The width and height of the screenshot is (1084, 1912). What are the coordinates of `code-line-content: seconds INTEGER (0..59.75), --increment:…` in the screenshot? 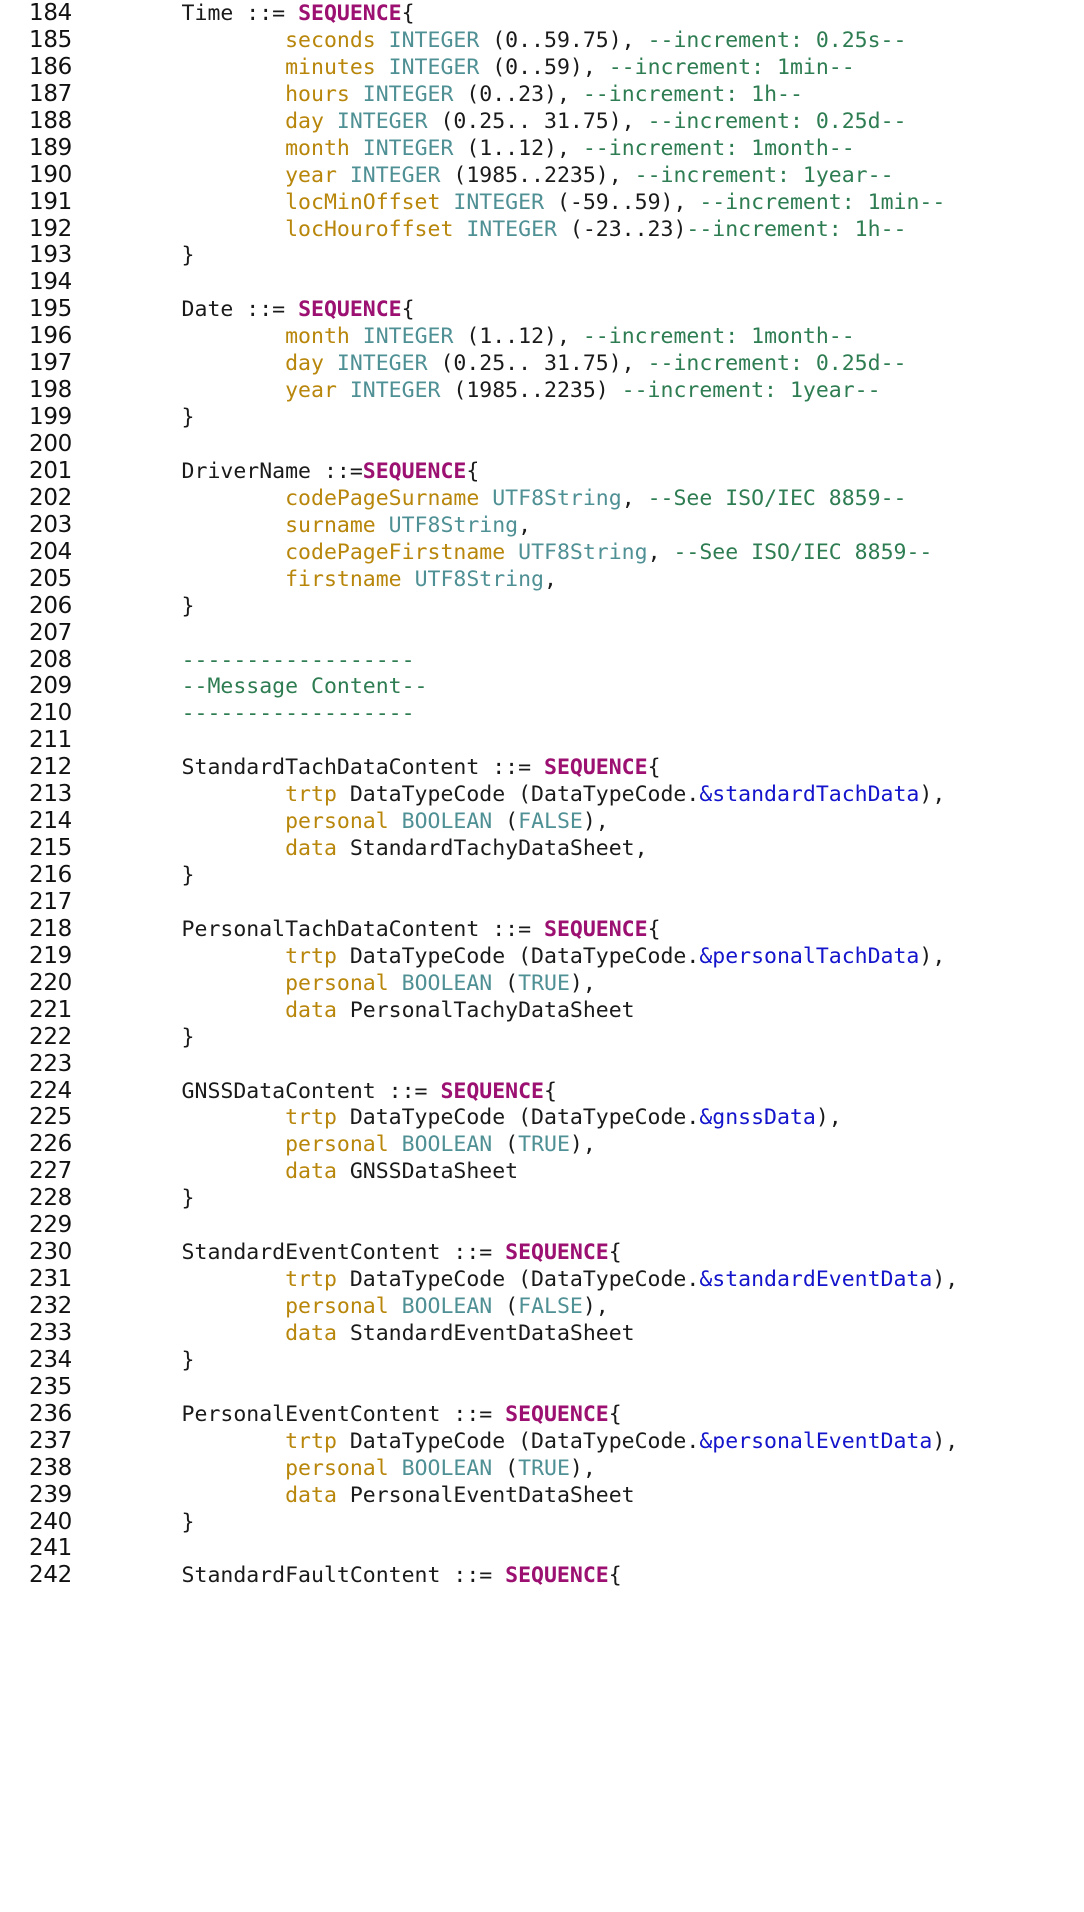 It's located at (581, 41).